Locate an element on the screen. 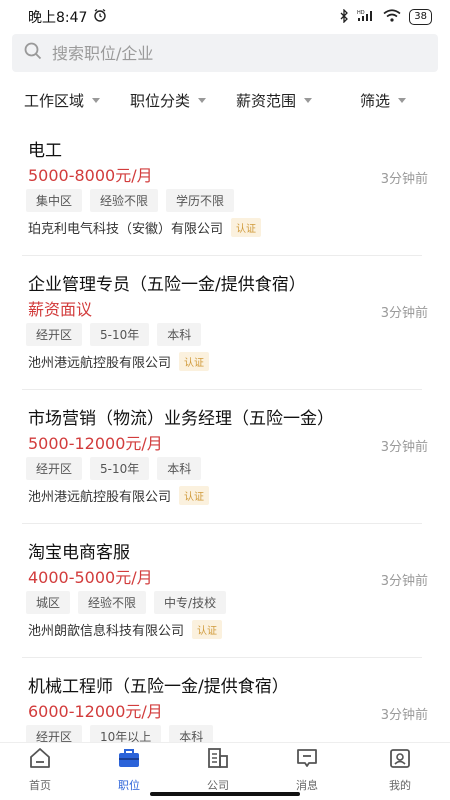 This screenshot has height=800, width=450. job-salary: 薪资面议 is located at coordinates (60, 309).